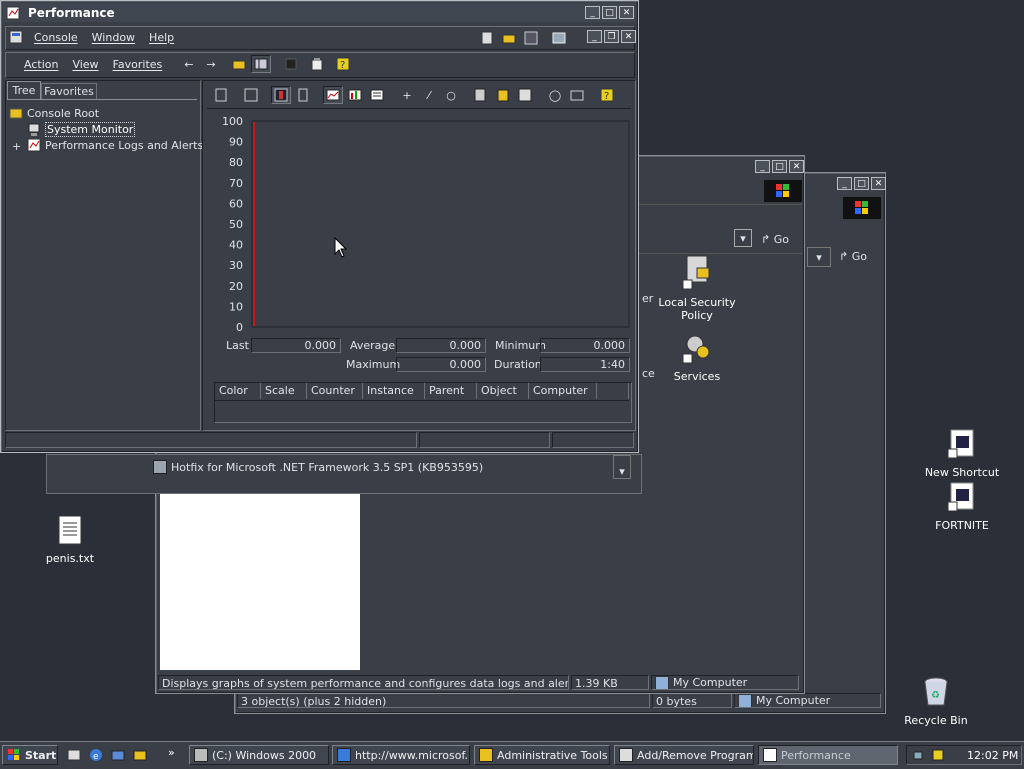  Describe the element at coordinates (291, 64) in the screenshot. I see `export-list-icon` at that location.